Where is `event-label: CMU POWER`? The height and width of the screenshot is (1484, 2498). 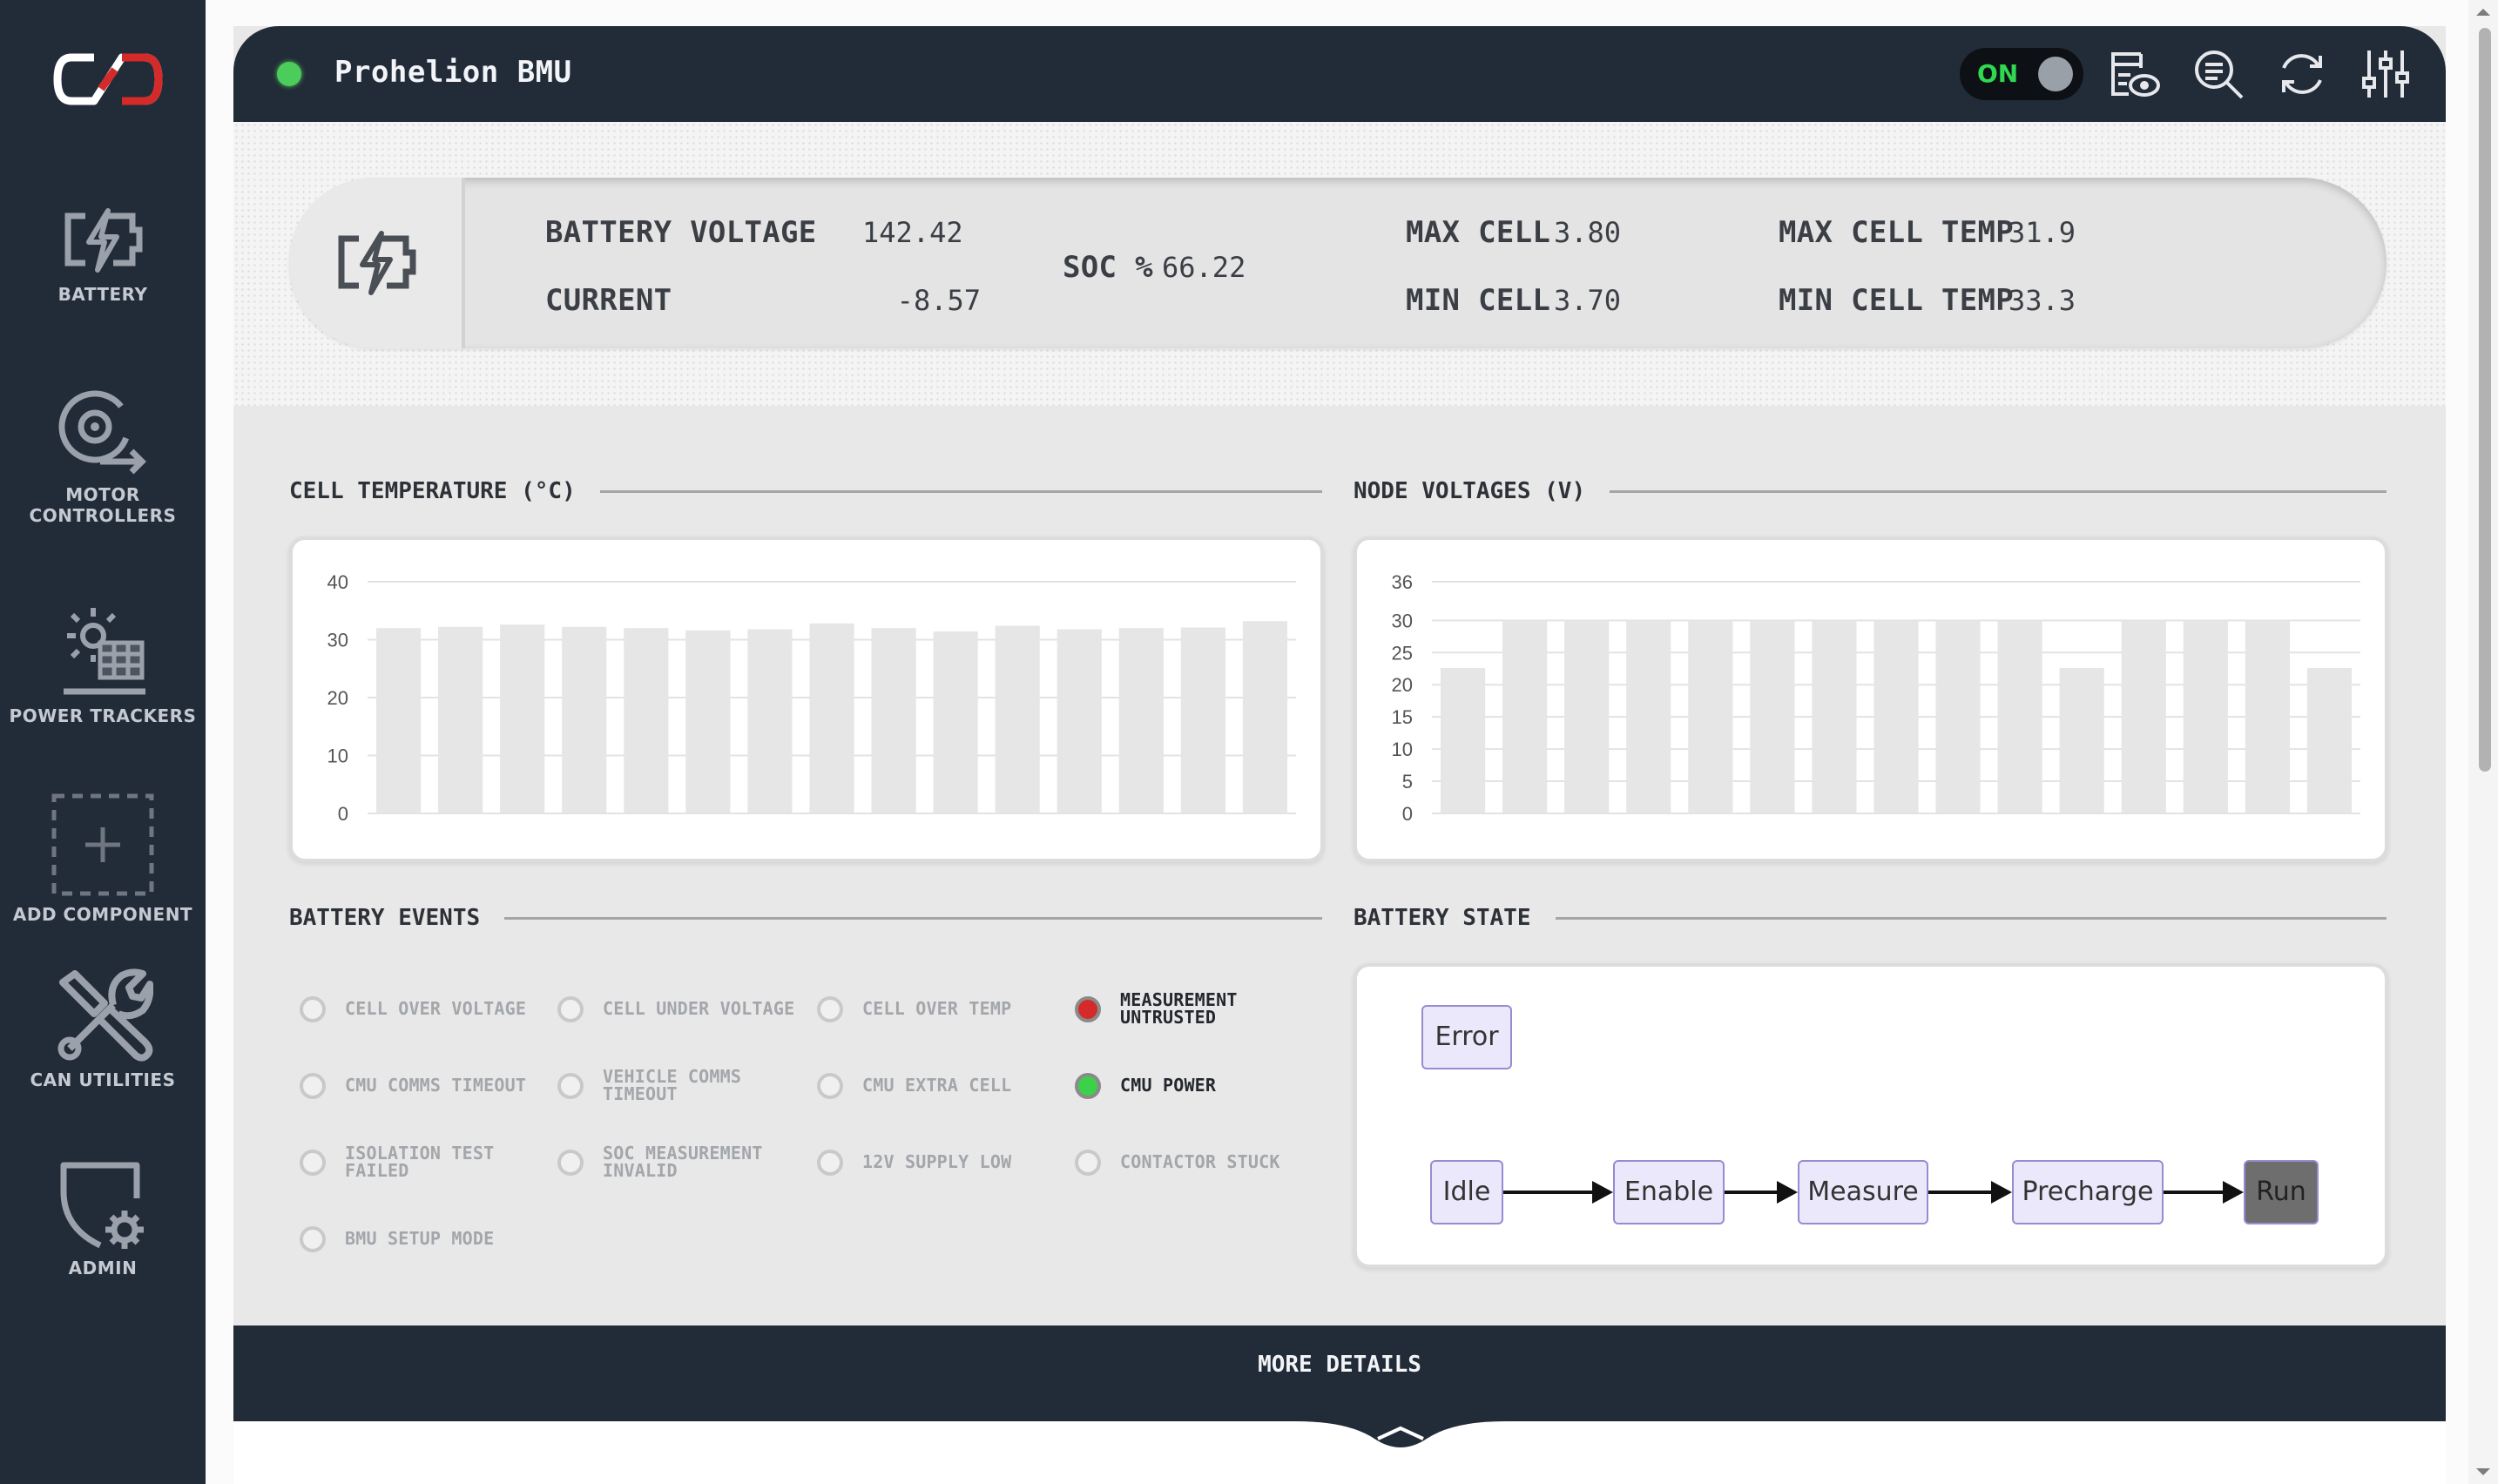 event-label: CMU POWER is located at coordinates (1168, 1085).